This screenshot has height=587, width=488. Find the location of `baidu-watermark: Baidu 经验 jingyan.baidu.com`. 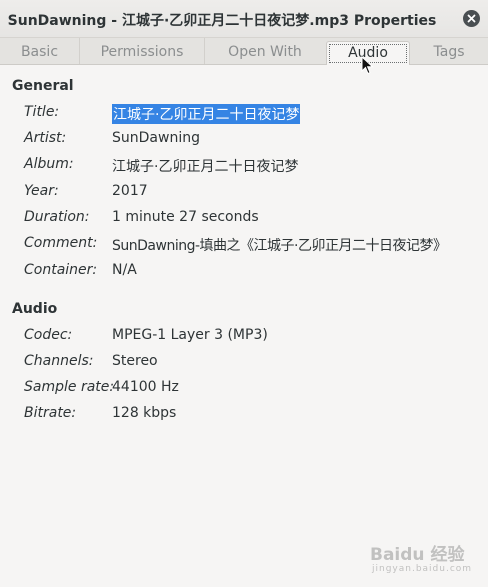

baidu-watermark: Baidu 经验 jingyan.baidu.com is located at coordinates (420, 557).